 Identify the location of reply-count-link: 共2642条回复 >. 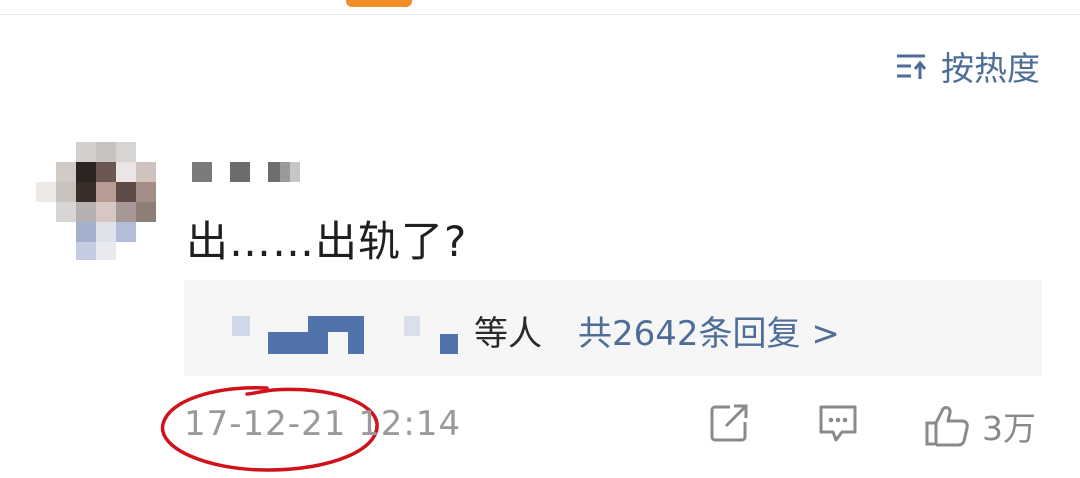
(709, 330).